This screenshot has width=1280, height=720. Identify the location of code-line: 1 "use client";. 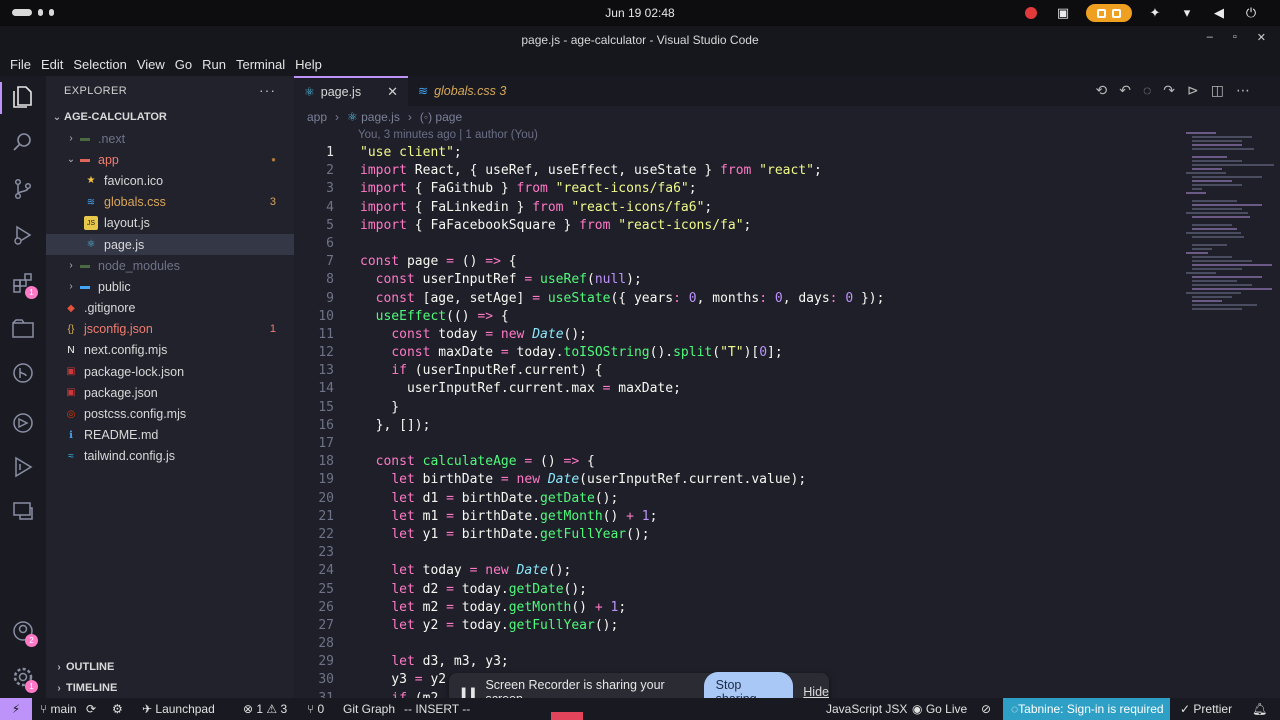
(734, 153).